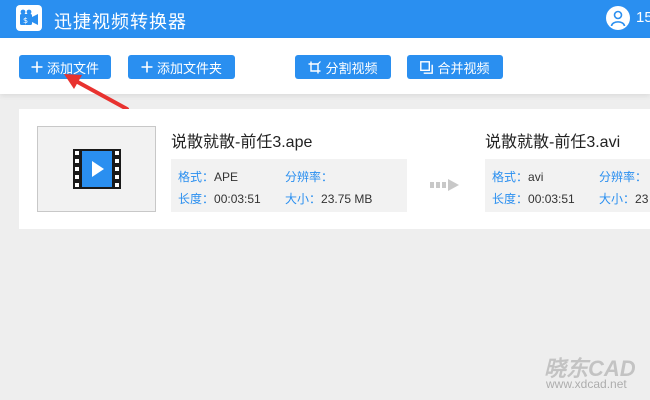  I want to click on source-format: 格式：APE, so click(208, 176).